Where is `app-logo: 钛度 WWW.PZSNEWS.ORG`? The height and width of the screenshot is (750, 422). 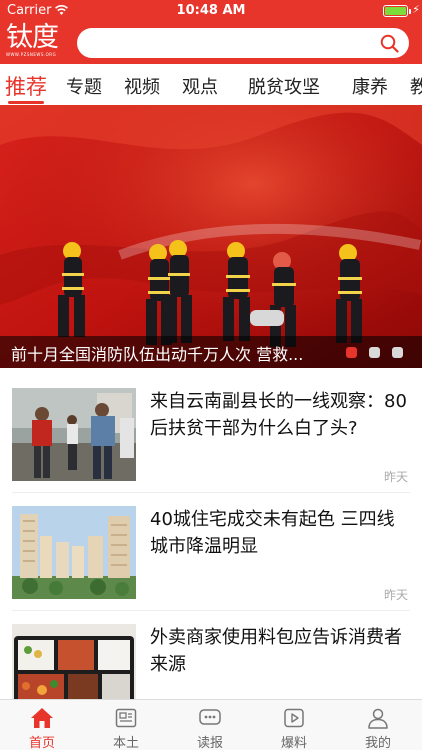 app-logo: 钛度 WWW.PZSNEWS.ORG is located at coordinates (39, 42).